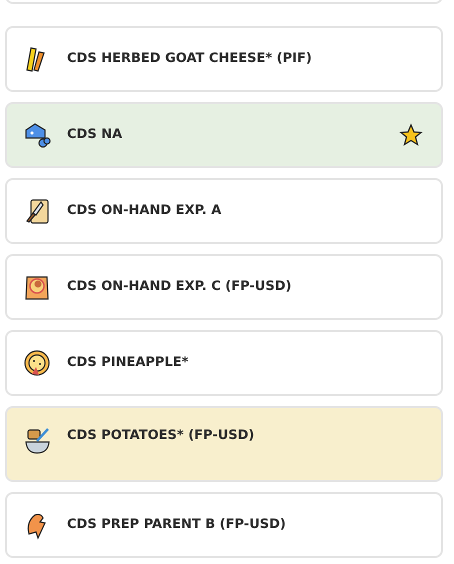 This screenshot has height=564, width=454. What do you see at coordinates (411, 135) in the screenshot?
I see `star-icon` at bounding box center [411, 135].